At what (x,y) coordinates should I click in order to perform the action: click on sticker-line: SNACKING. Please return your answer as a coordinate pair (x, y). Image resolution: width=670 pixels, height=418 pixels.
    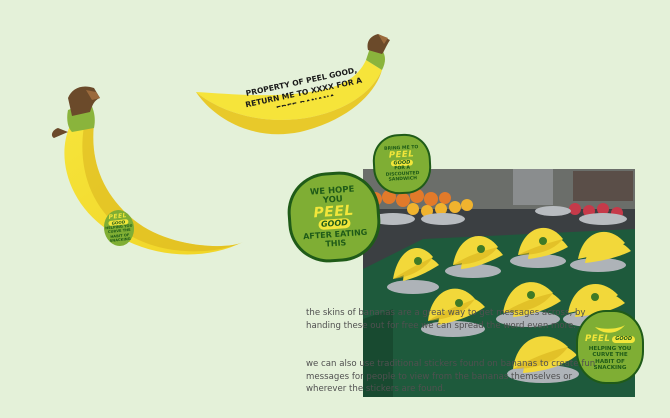
    Looking at the image, I should click on (120, 239).